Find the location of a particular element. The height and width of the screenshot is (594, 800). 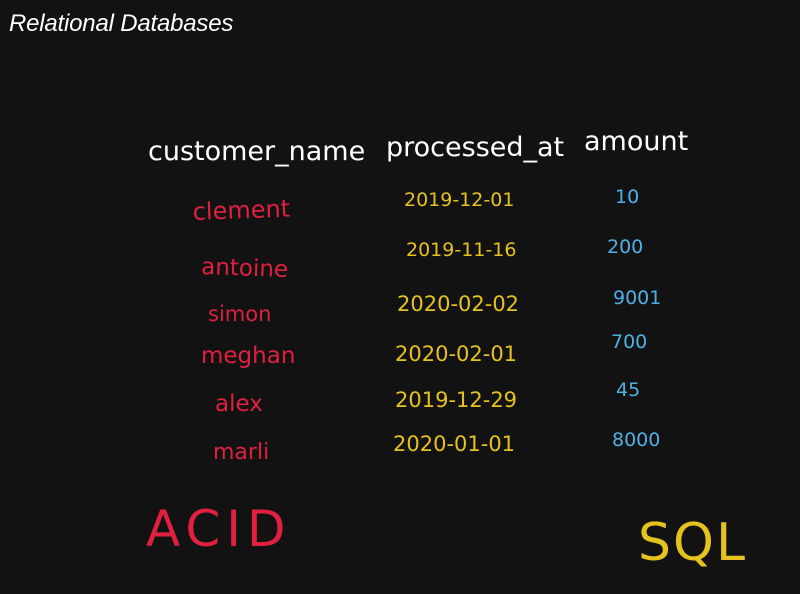

cell-customer-name: meghan is located at coordinates (248, 356).